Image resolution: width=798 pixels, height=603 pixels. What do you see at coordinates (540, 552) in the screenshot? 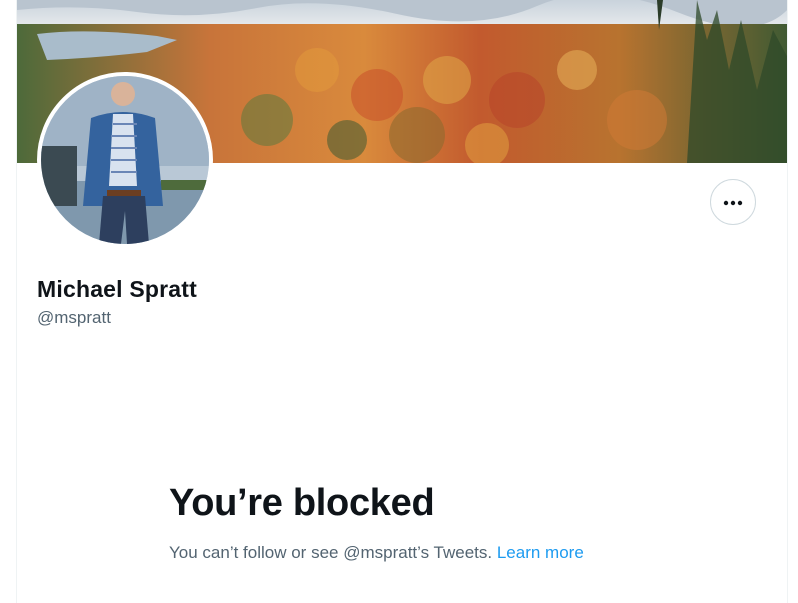
I see `learn-more-link: Learn more` at bounding box center [540, 552].